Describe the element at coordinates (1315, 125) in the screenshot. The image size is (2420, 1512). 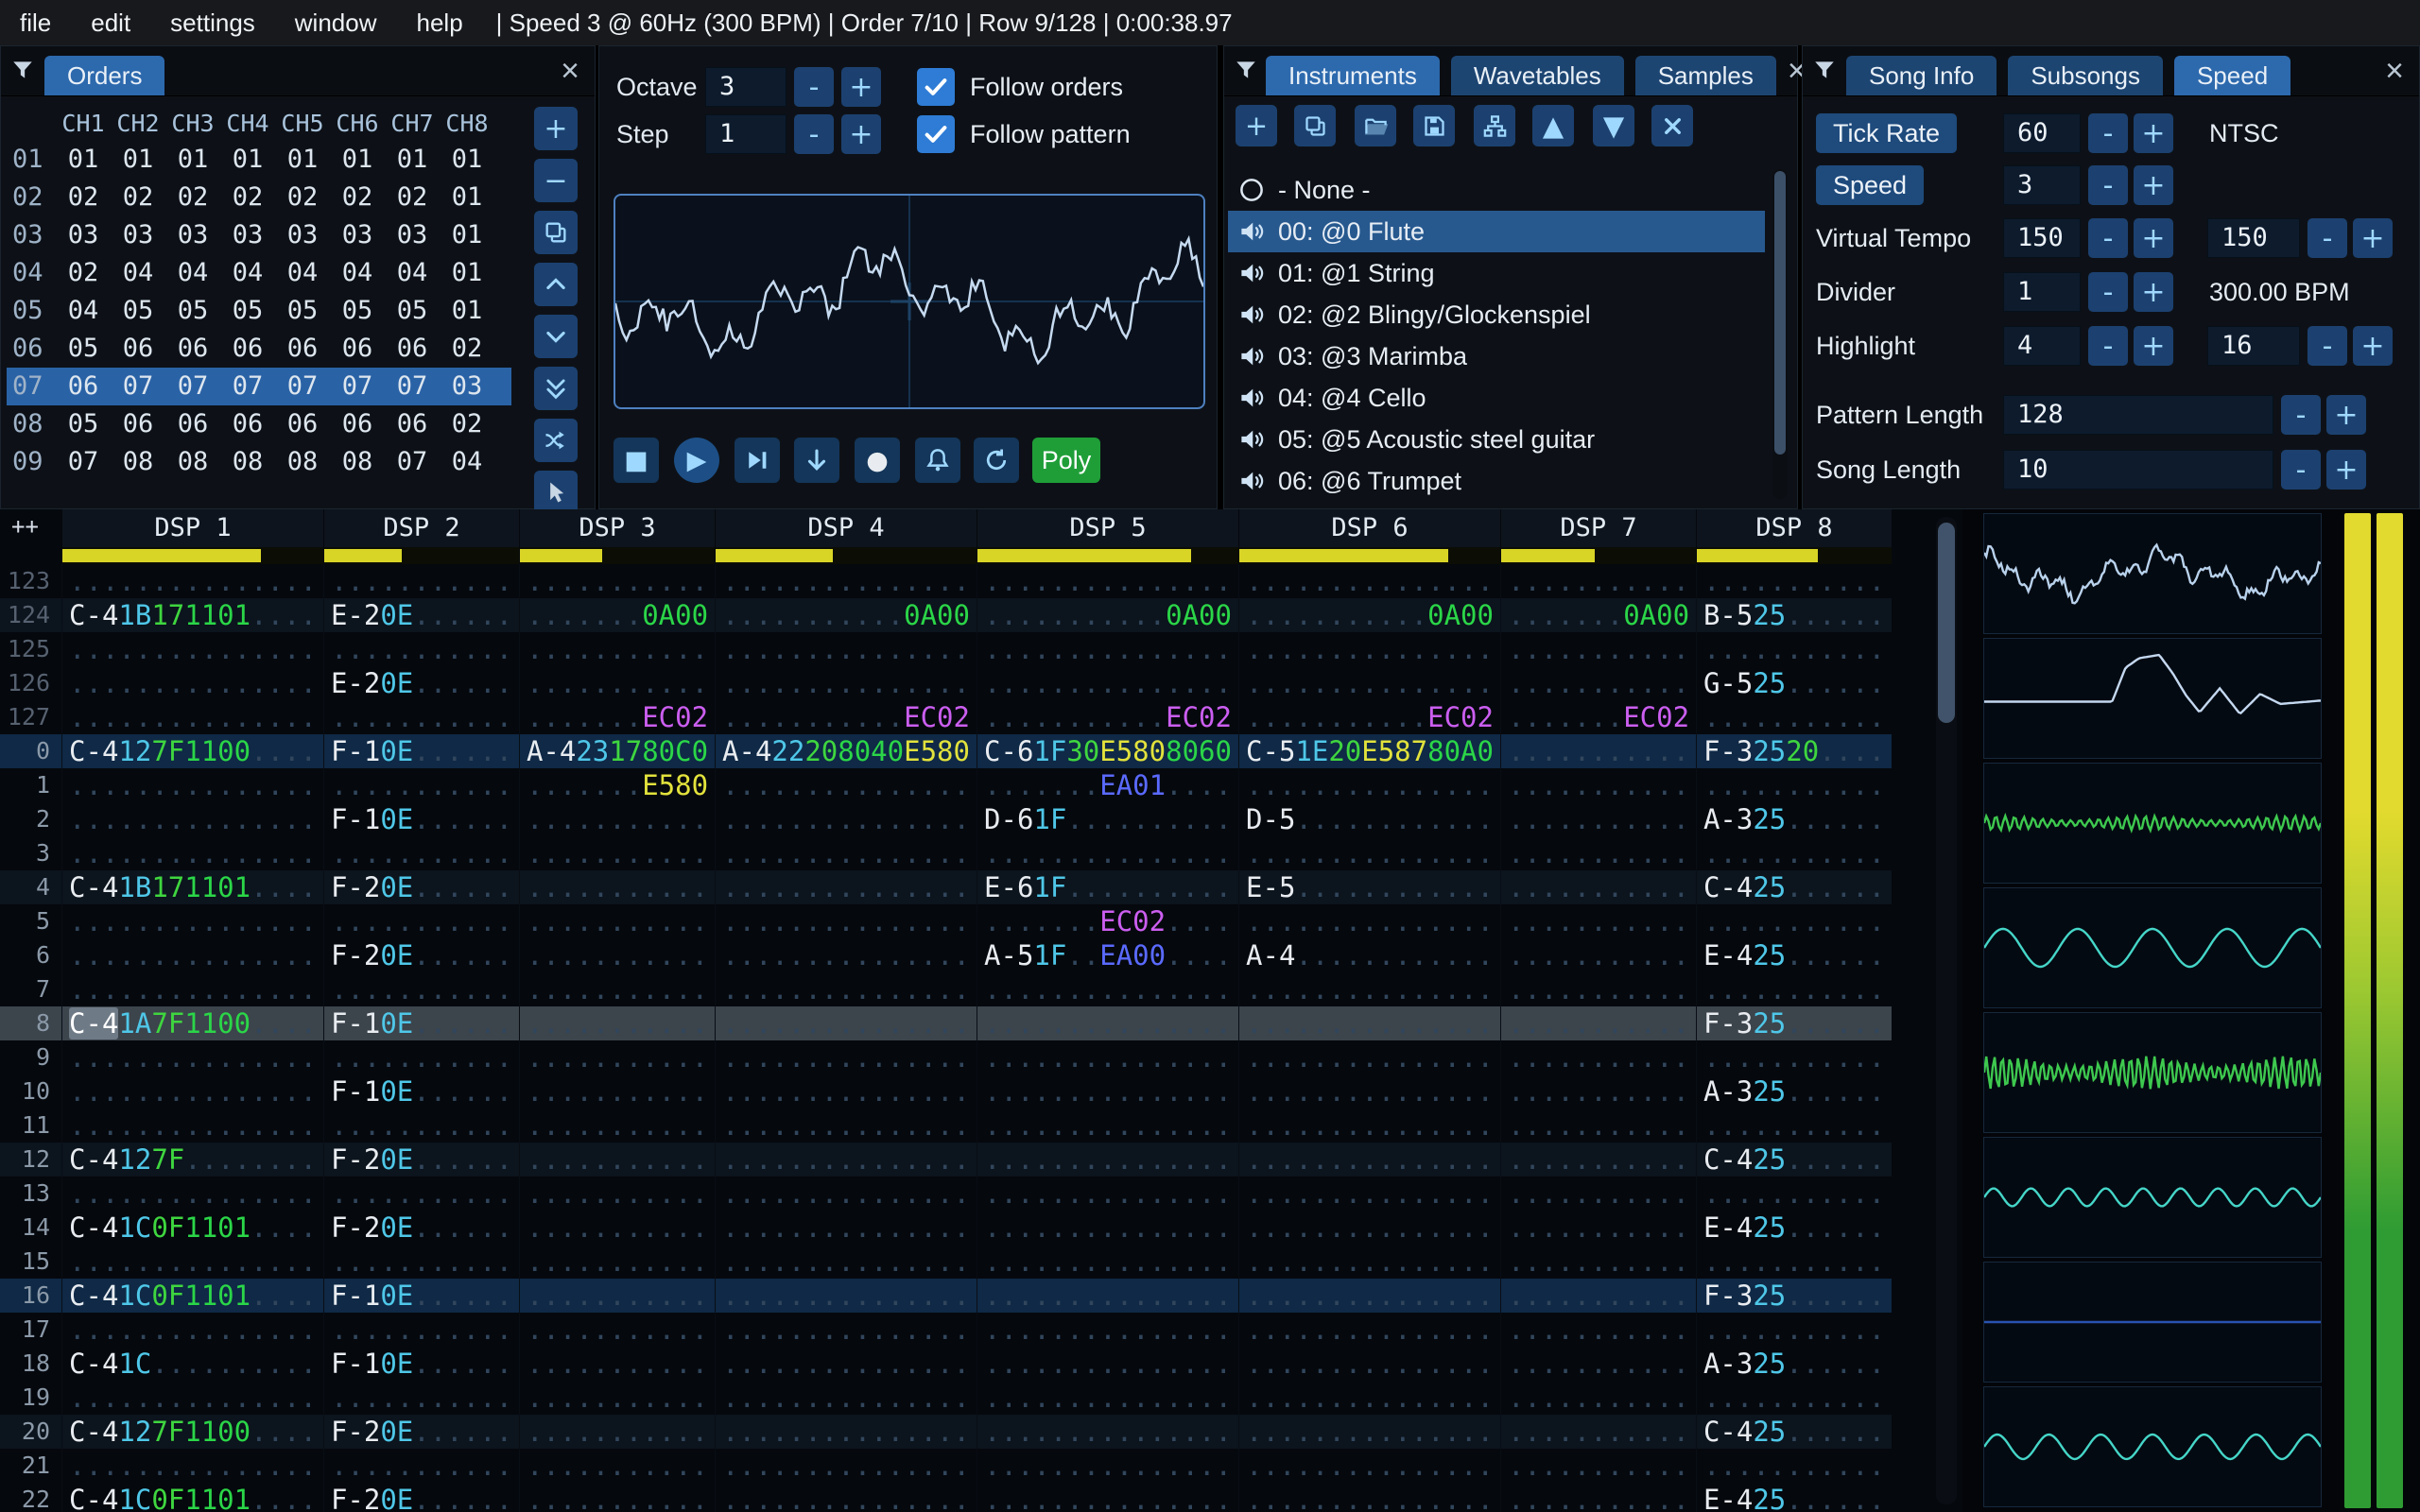
I see `duplicate-instrument-button` at that location.